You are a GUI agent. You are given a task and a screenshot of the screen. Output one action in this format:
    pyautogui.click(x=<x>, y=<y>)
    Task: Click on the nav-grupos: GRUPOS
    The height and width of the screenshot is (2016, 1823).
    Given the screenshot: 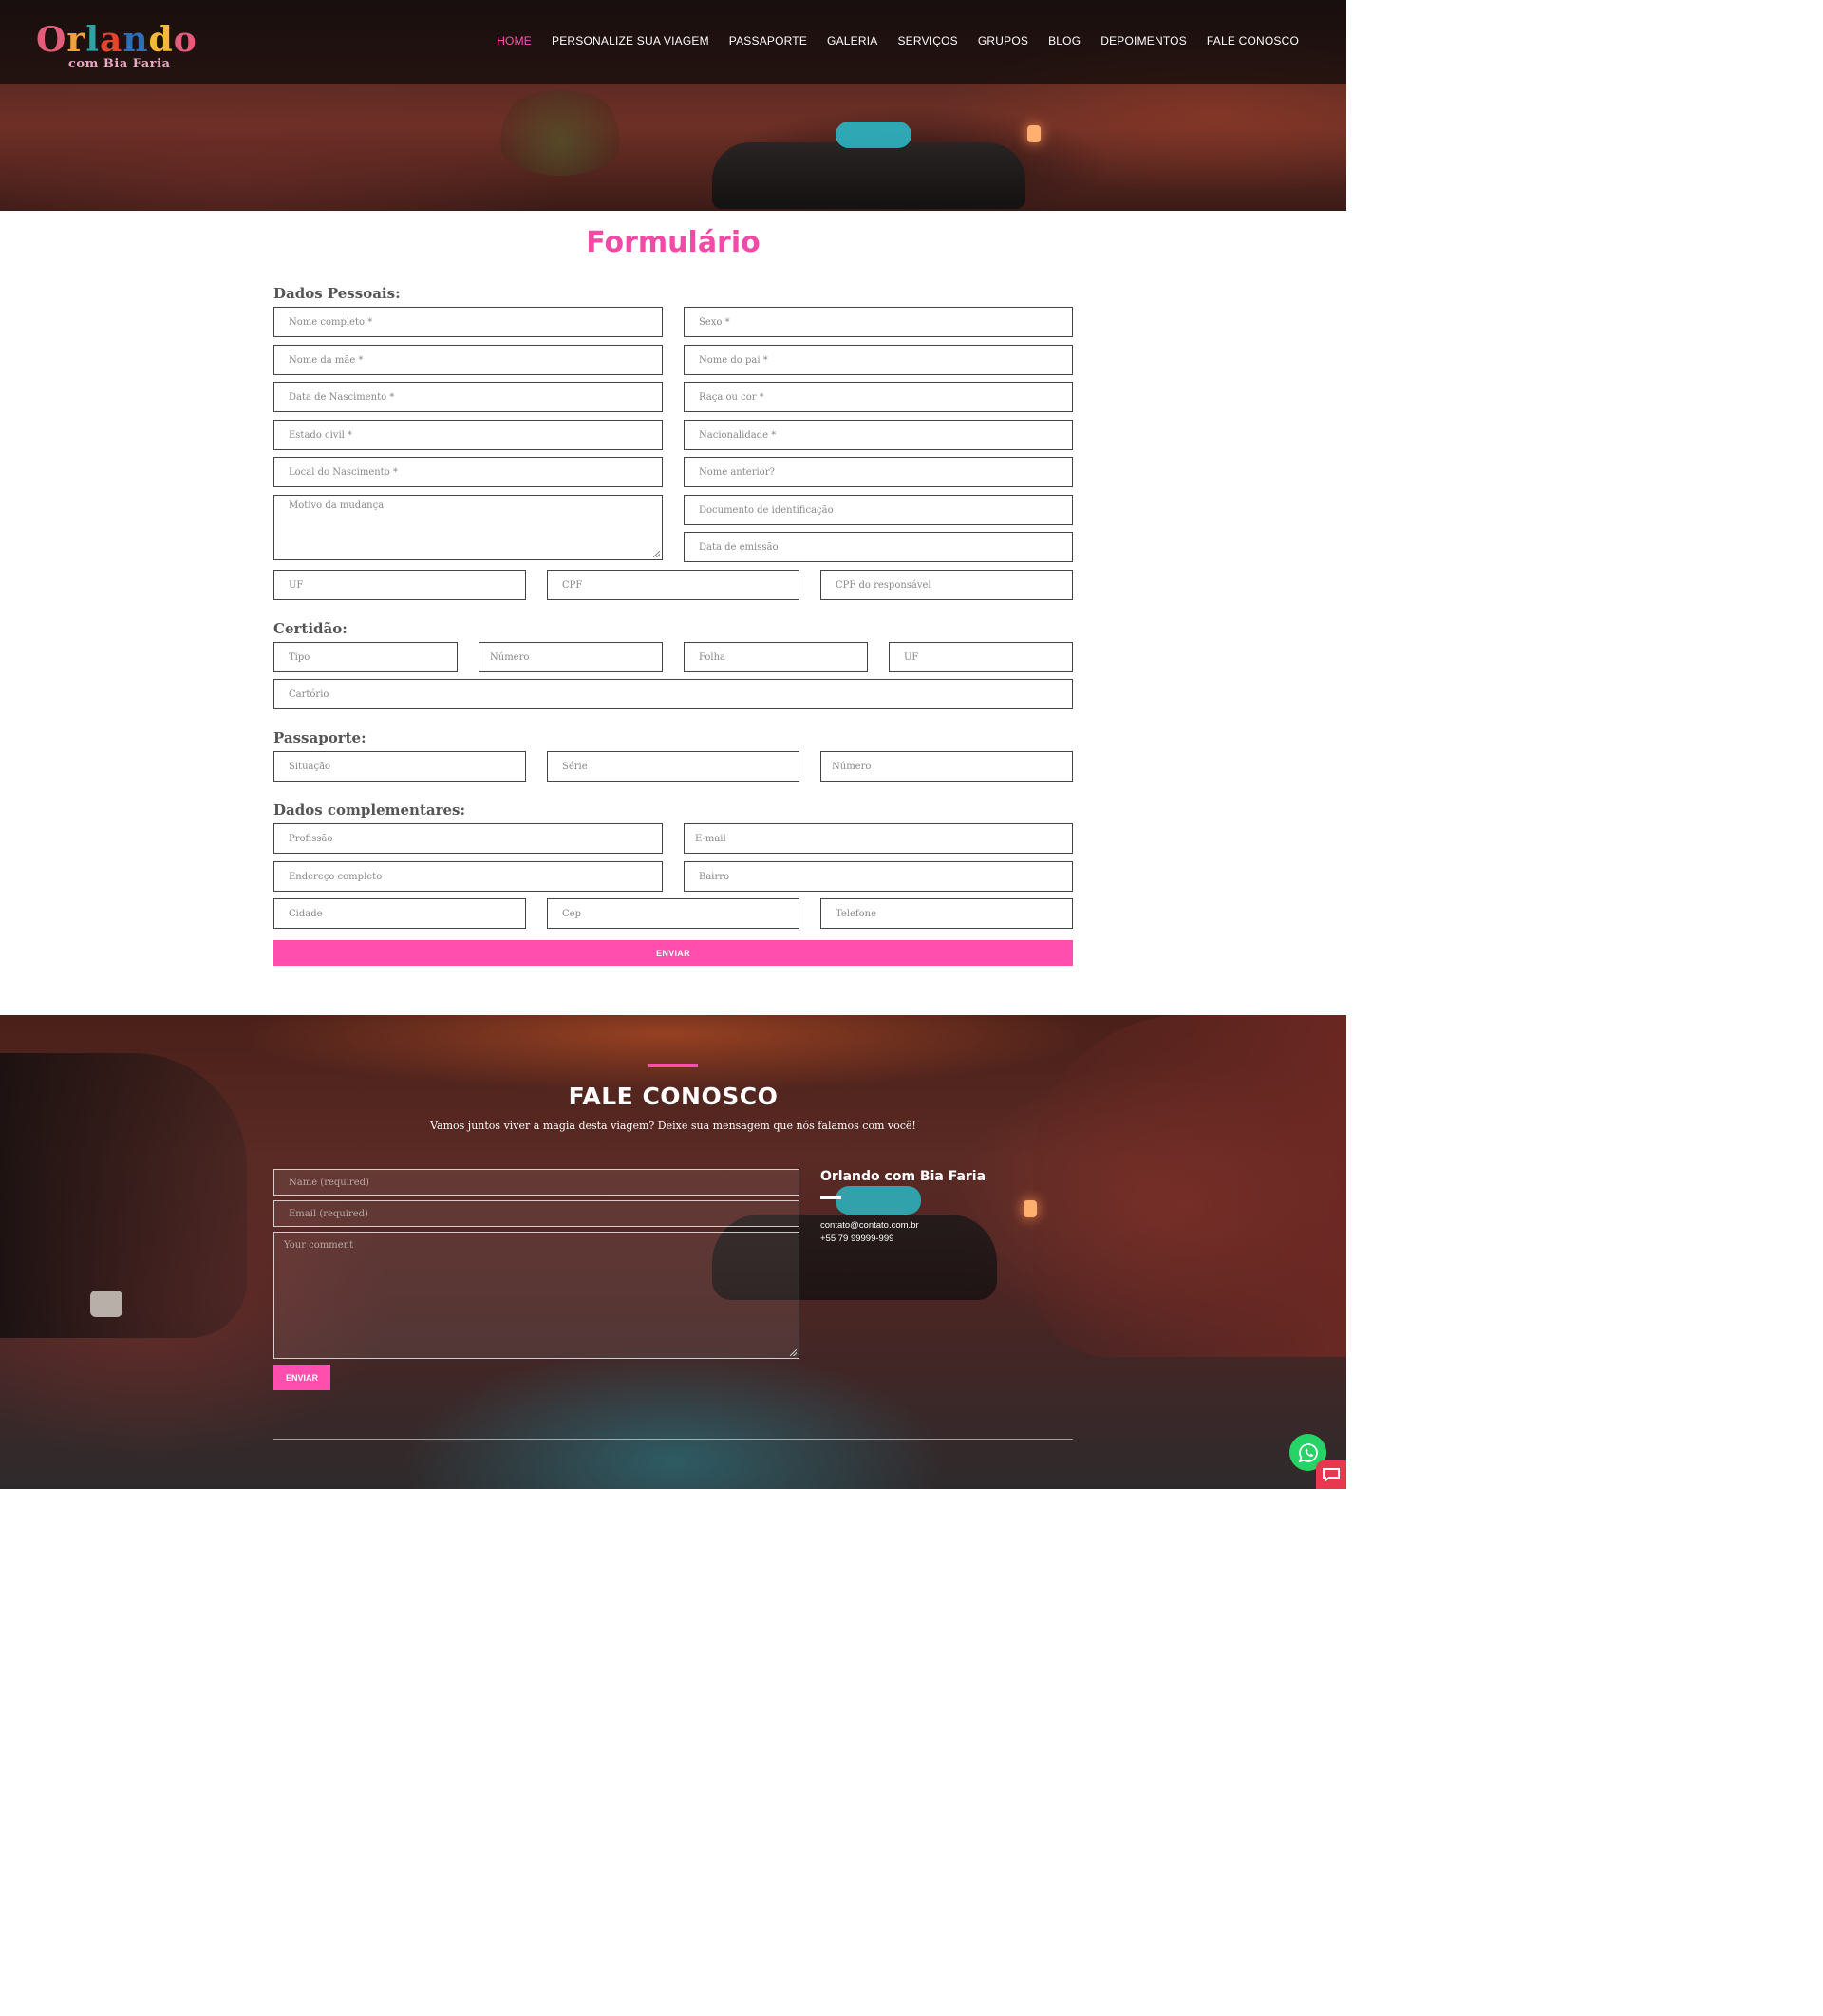 What is the action you would take?
    pyautogui.click(x=1003, y=40)
    